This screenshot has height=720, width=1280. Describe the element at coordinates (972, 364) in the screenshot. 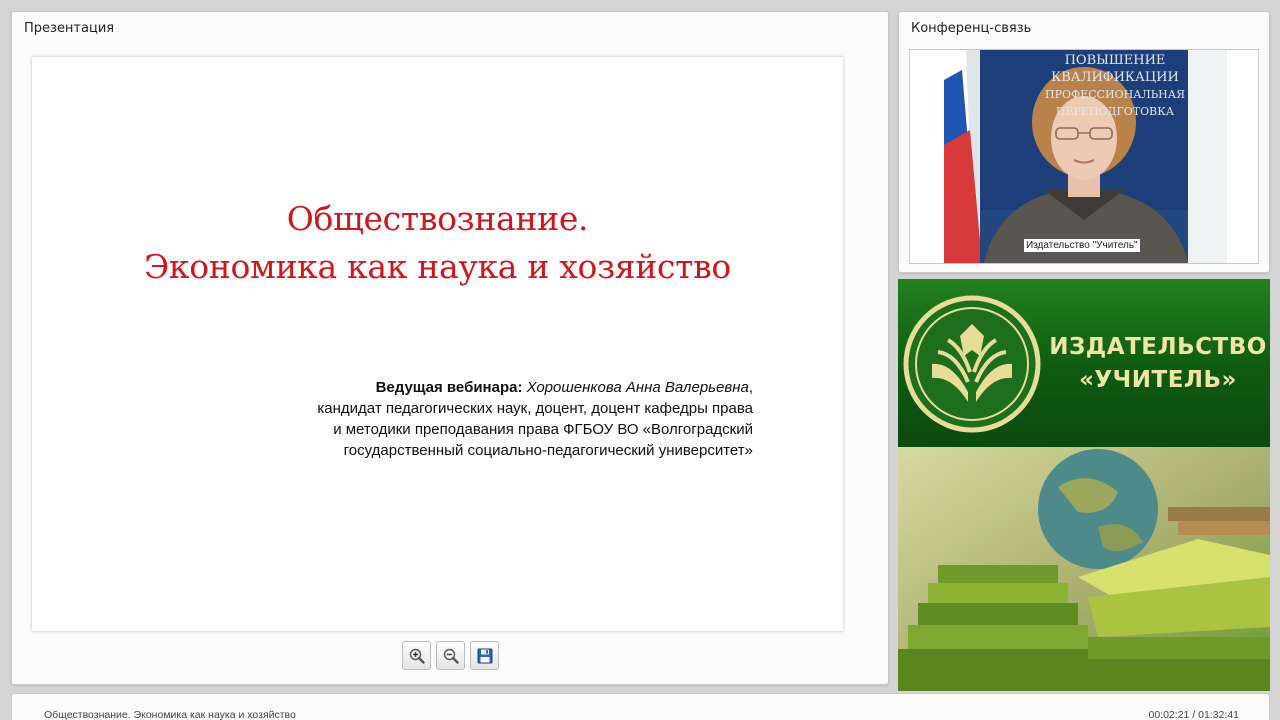

I see `publisher-logo-icon` at that location.